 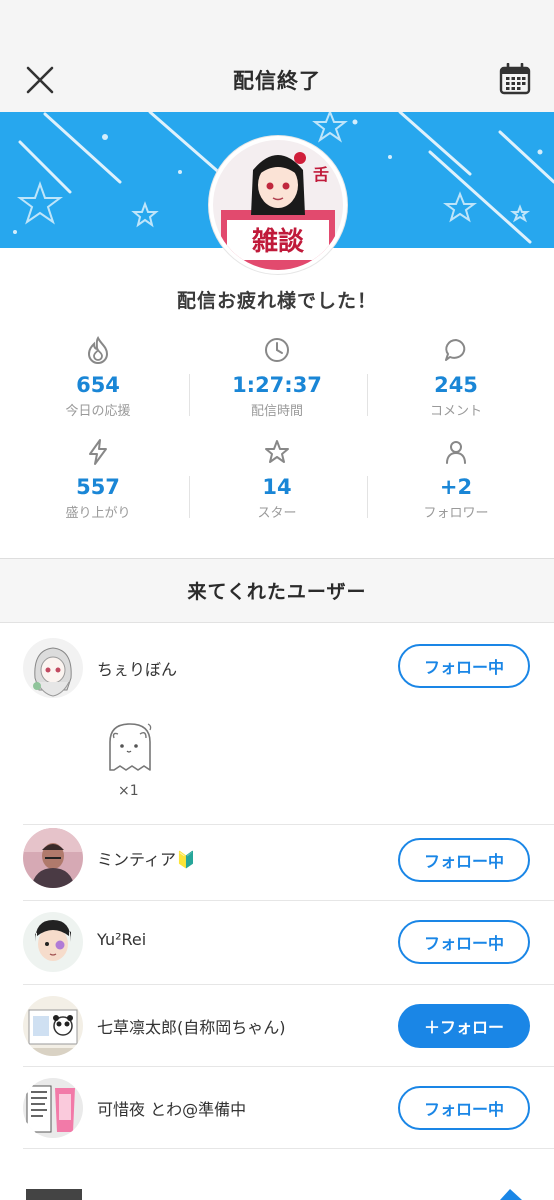 What do you see at coordinates (277, 24) in the screenshot?
I see `status-bar` at bounding box center [277, 24].